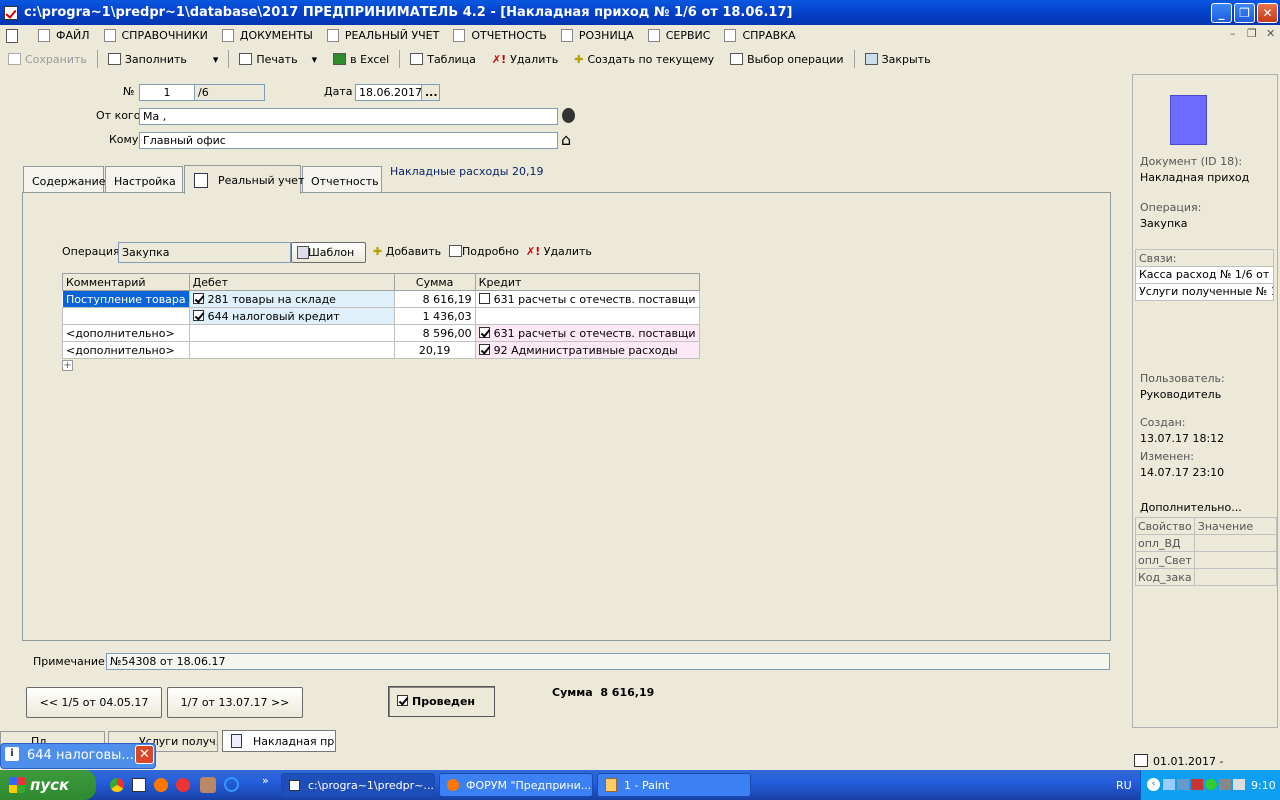 The width and height of the screenshot is (1280, 800). I want to click on cell-debit: 281 товары на складе, so click(291, 299).